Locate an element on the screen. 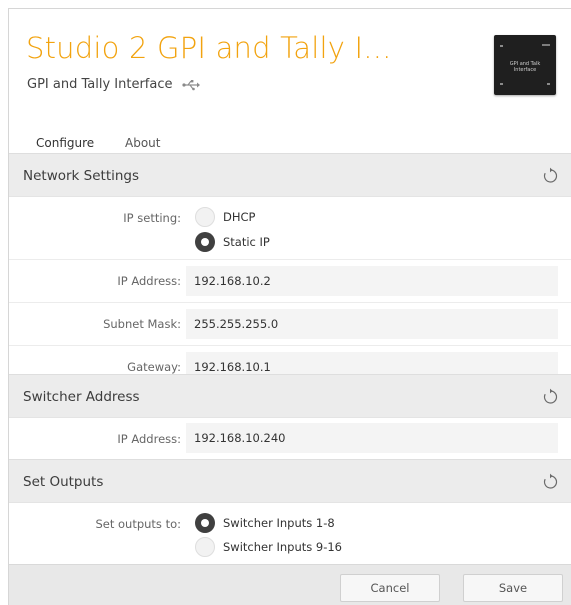 This screenshot has width=571, height=605. network-settings-header: Network Settings is located at coordinates (290, 175).